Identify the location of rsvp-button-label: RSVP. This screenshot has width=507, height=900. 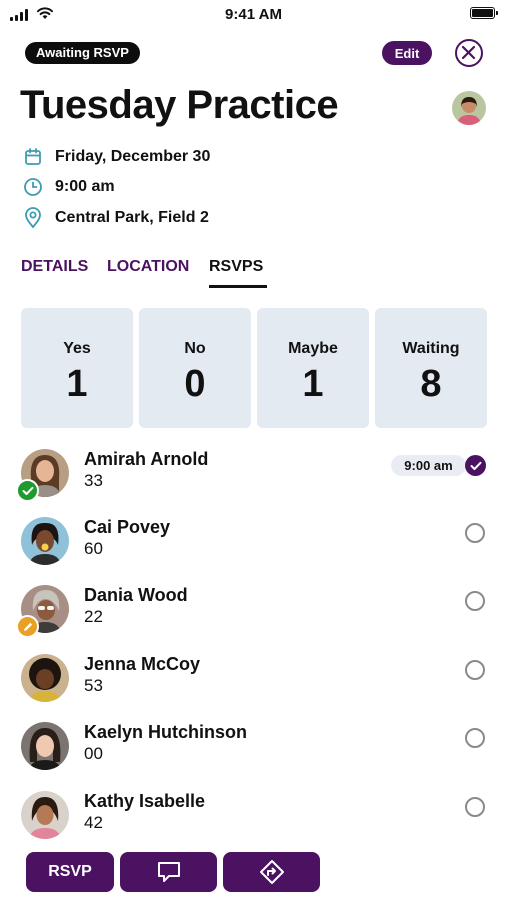
(70, 871).